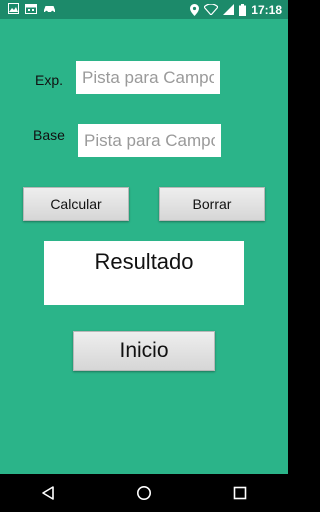  I want to click on location-icon, so click(195, 9).